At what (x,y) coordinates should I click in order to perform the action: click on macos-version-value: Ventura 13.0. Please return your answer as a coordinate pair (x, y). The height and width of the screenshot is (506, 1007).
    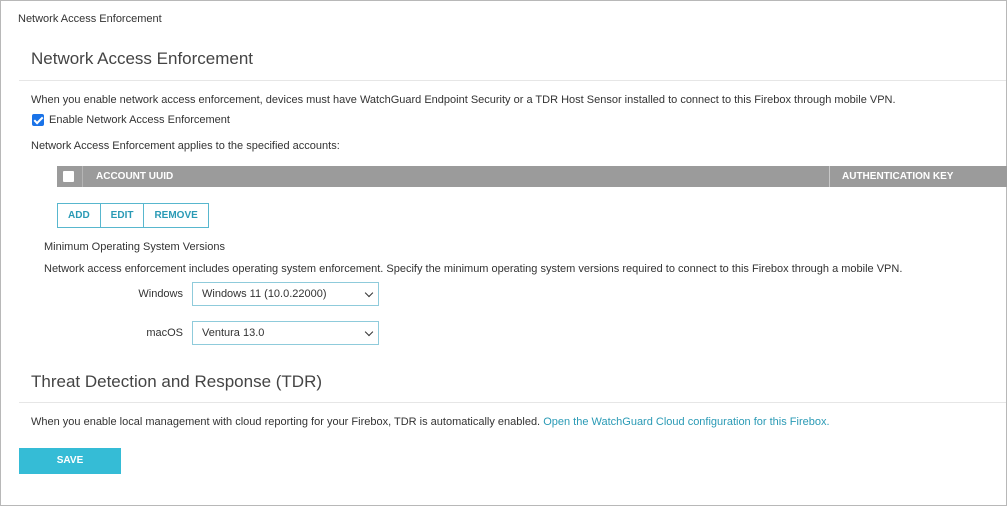
    Looking at the image, I should click on (233, 333).